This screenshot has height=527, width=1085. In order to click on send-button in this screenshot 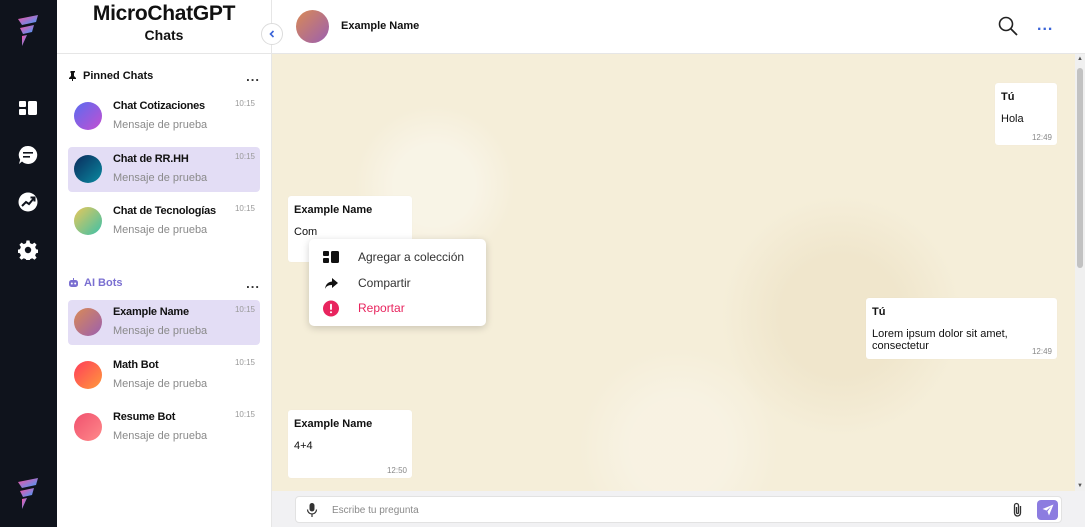, I will do `click(1047, 510)`.